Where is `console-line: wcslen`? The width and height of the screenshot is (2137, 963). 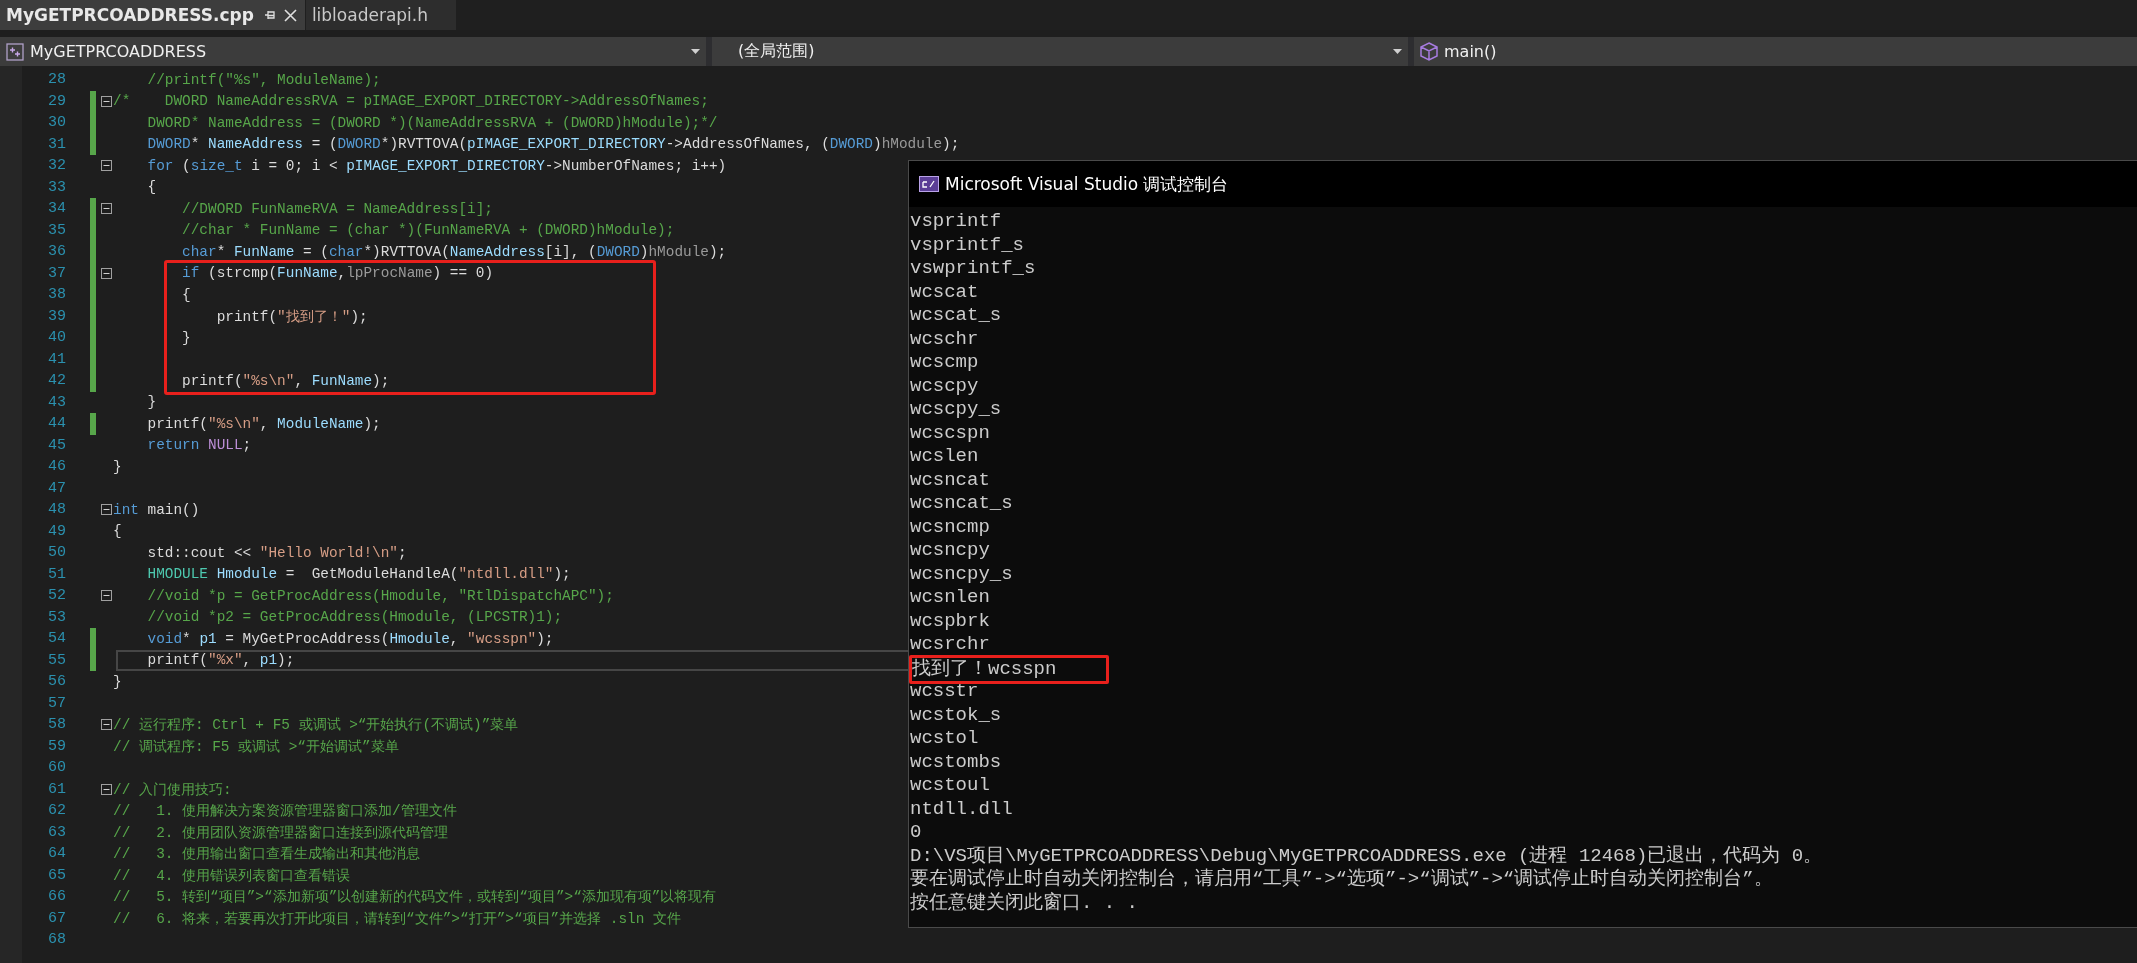
console-line: wcslen is located at coordinates (944, 457).